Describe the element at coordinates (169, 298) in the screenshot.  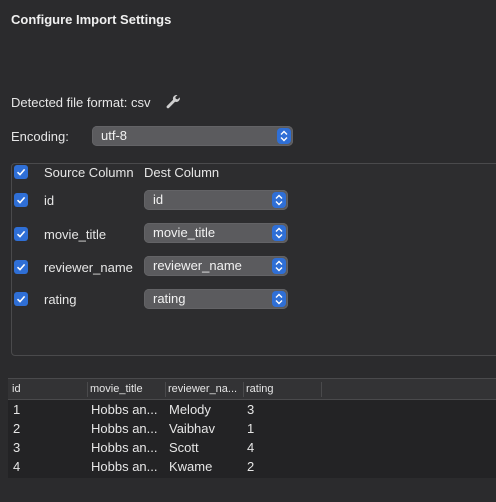
I see `dest-column-value: rating` at that location.